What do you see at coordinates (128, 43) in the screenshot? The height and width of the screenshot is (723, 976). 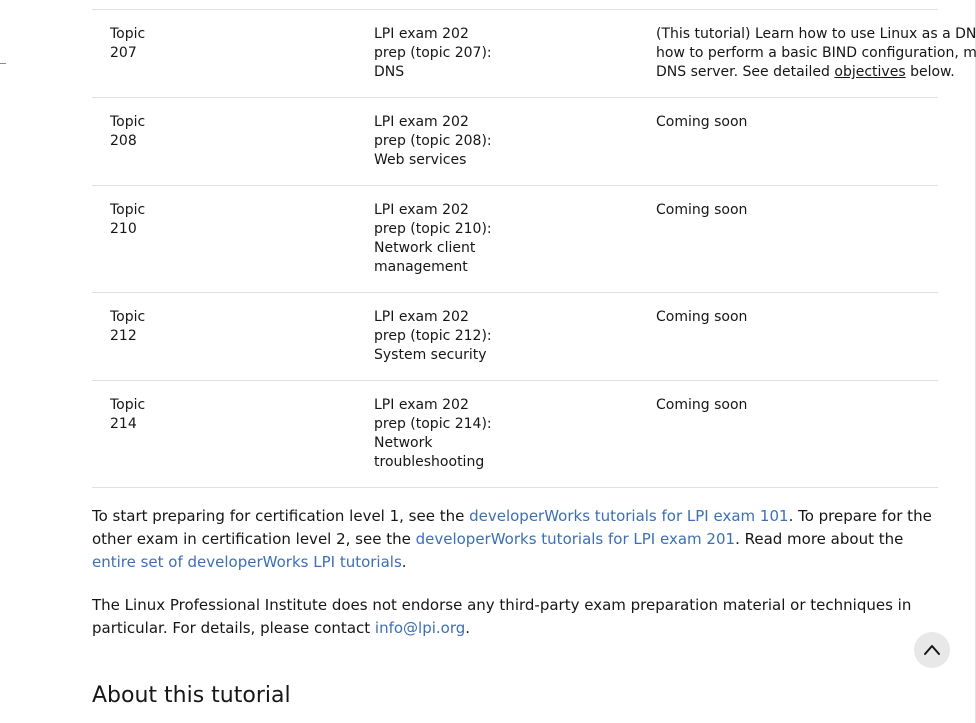 I see `topic-cell: Topic 207` at bounding box center [128, 43].